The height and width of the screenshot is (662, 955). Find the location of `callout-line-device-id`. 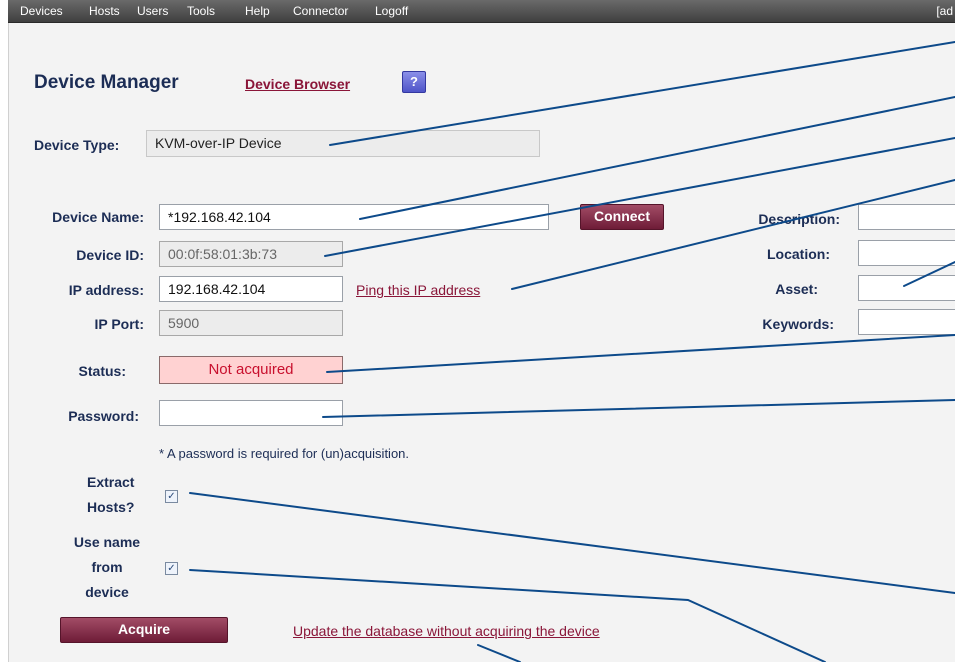

callout-line-device-id is located at coordinates (639, 197).